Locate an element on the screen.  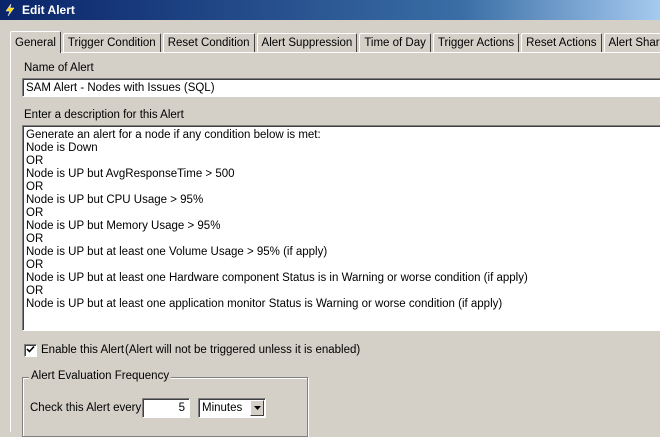
tab-time-of-day: Time of Day is located at coordinates (395, 42).